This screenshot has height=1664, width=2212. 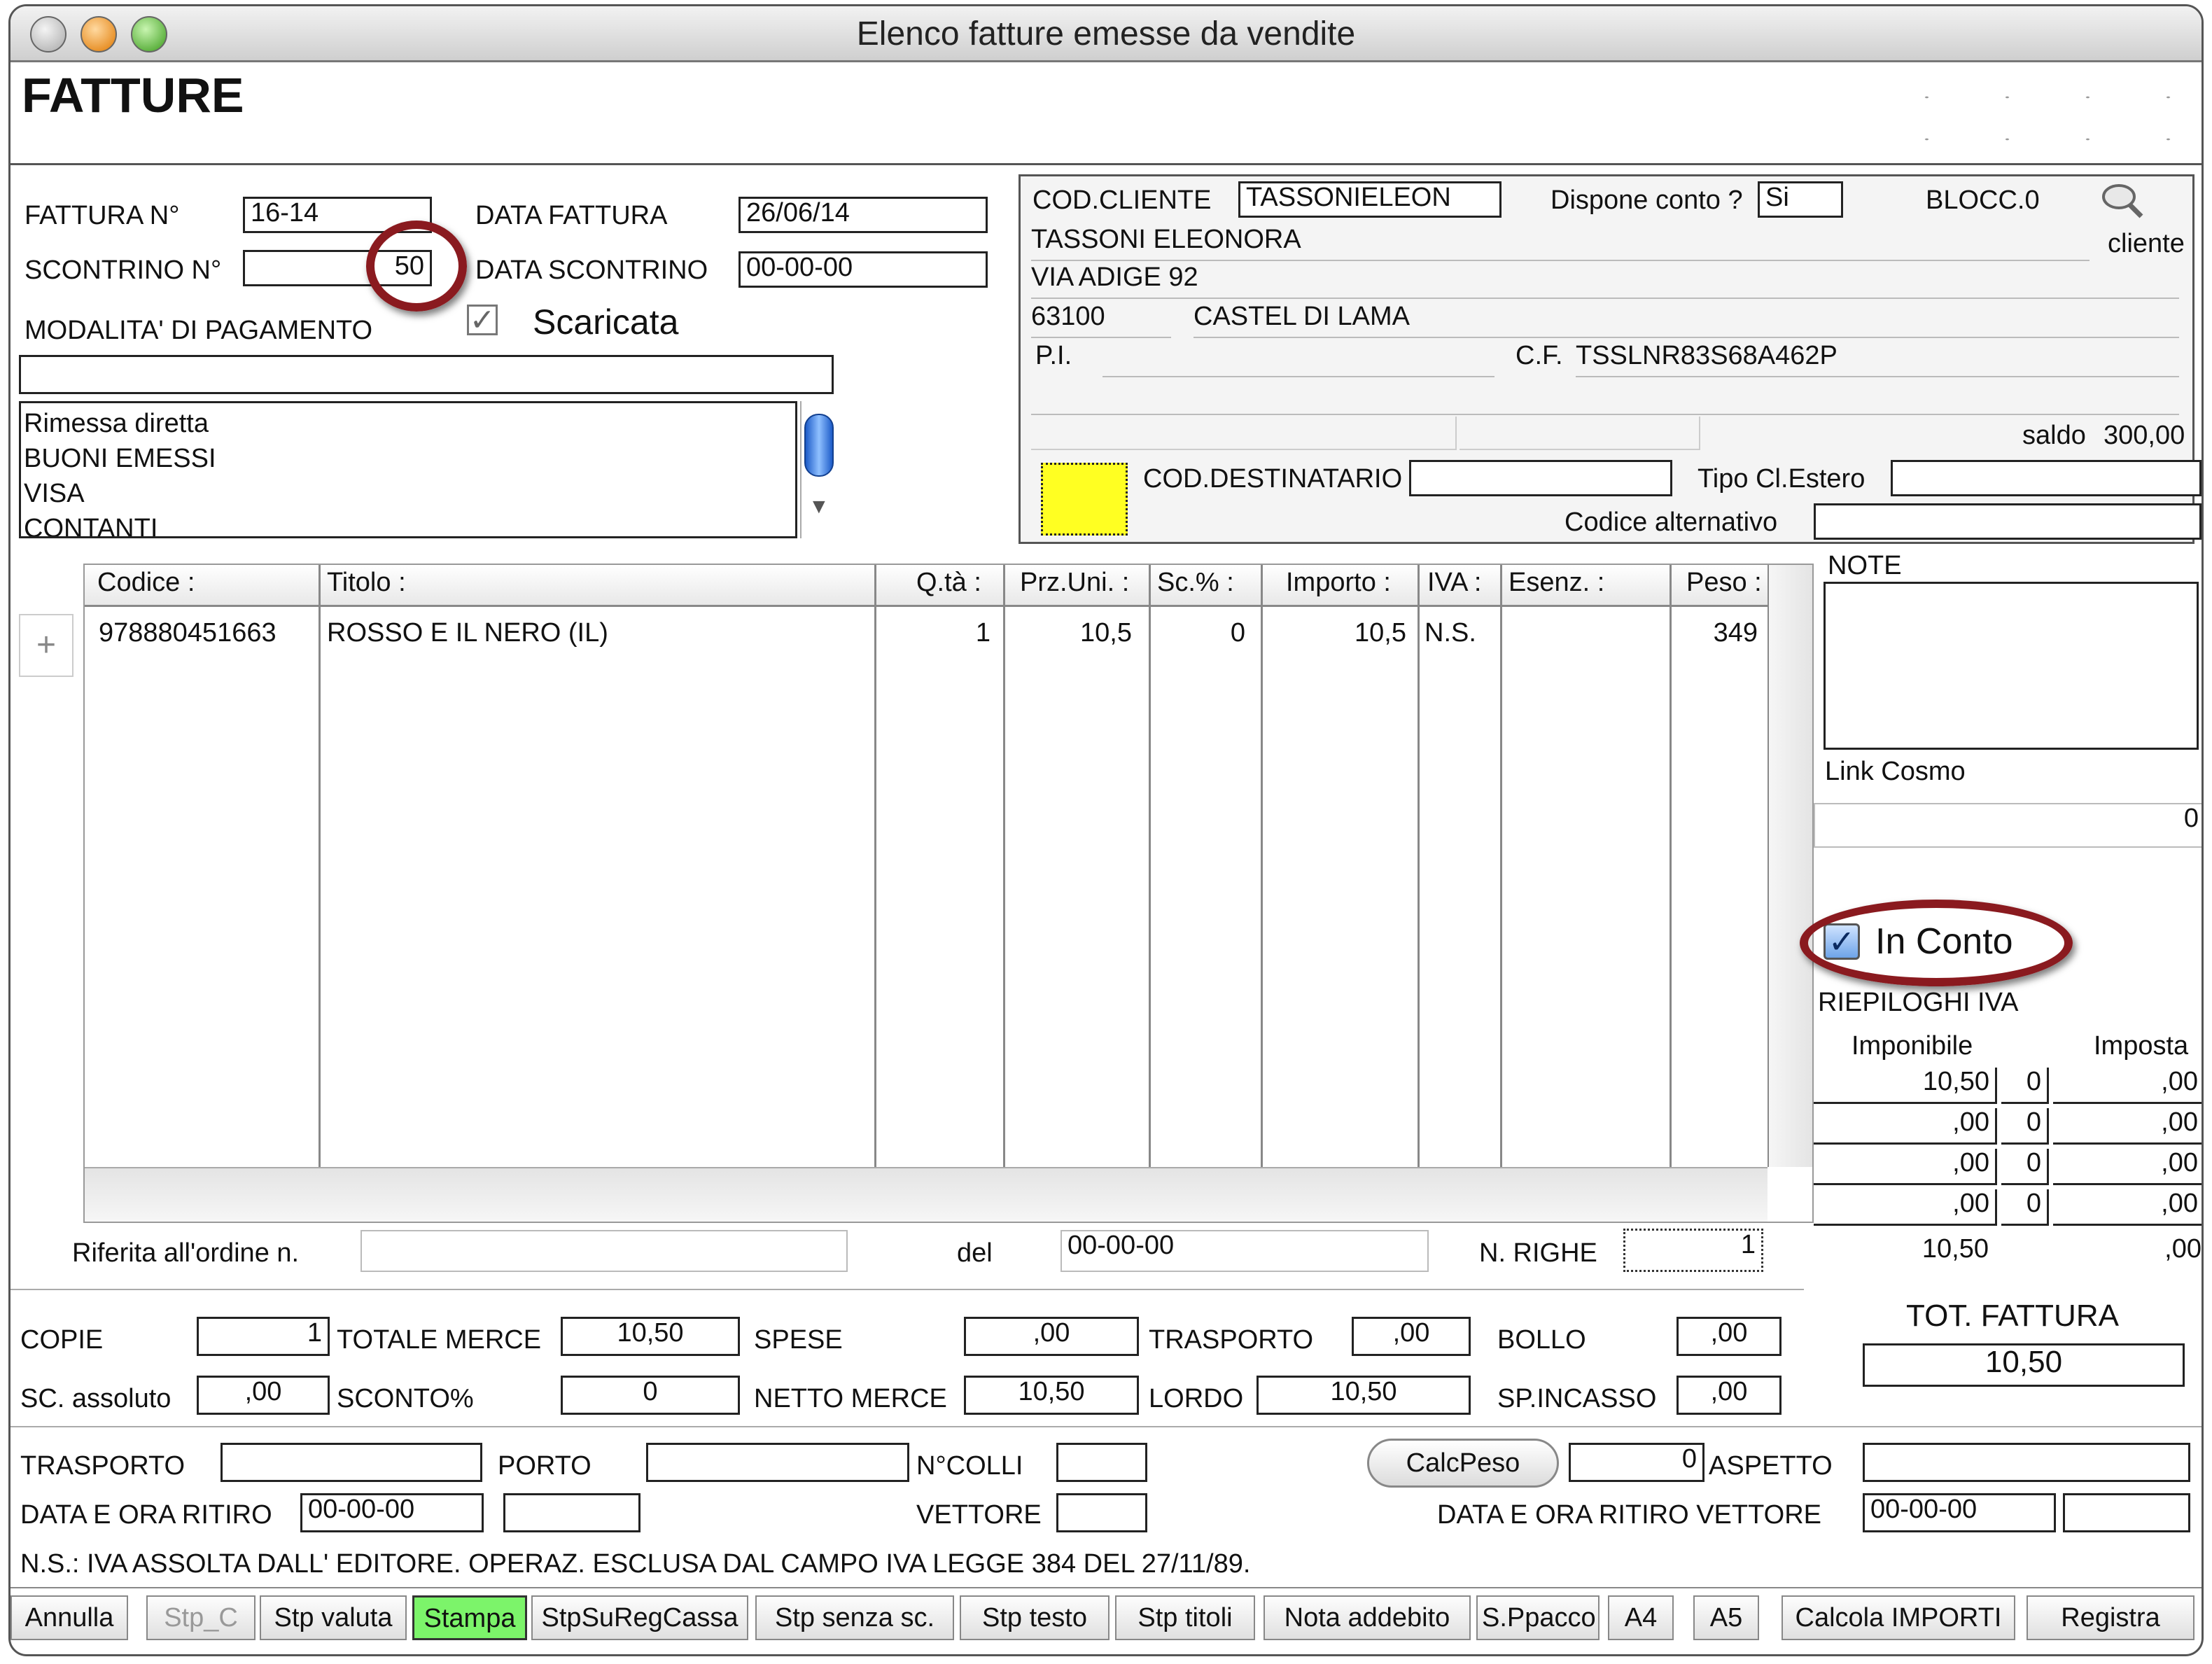 What do you see at coordinates (1983, 200) in the screenshot?
I see `blocc-label: BLOCC.0` at bounding box center [1983, 200].